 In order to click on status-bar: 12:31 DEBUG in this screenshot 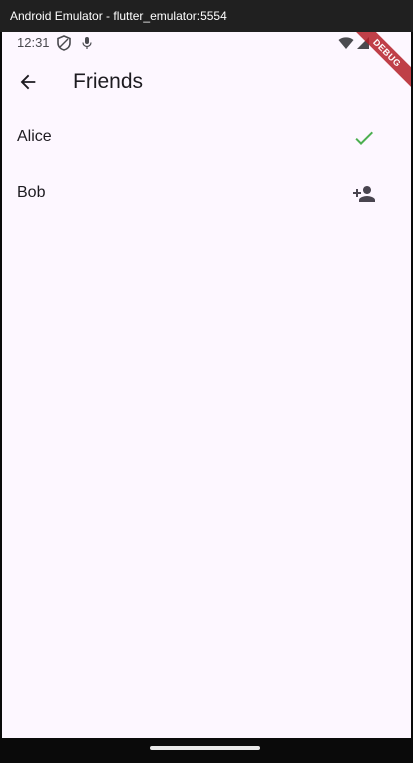, I will do `click(206, 63)`.